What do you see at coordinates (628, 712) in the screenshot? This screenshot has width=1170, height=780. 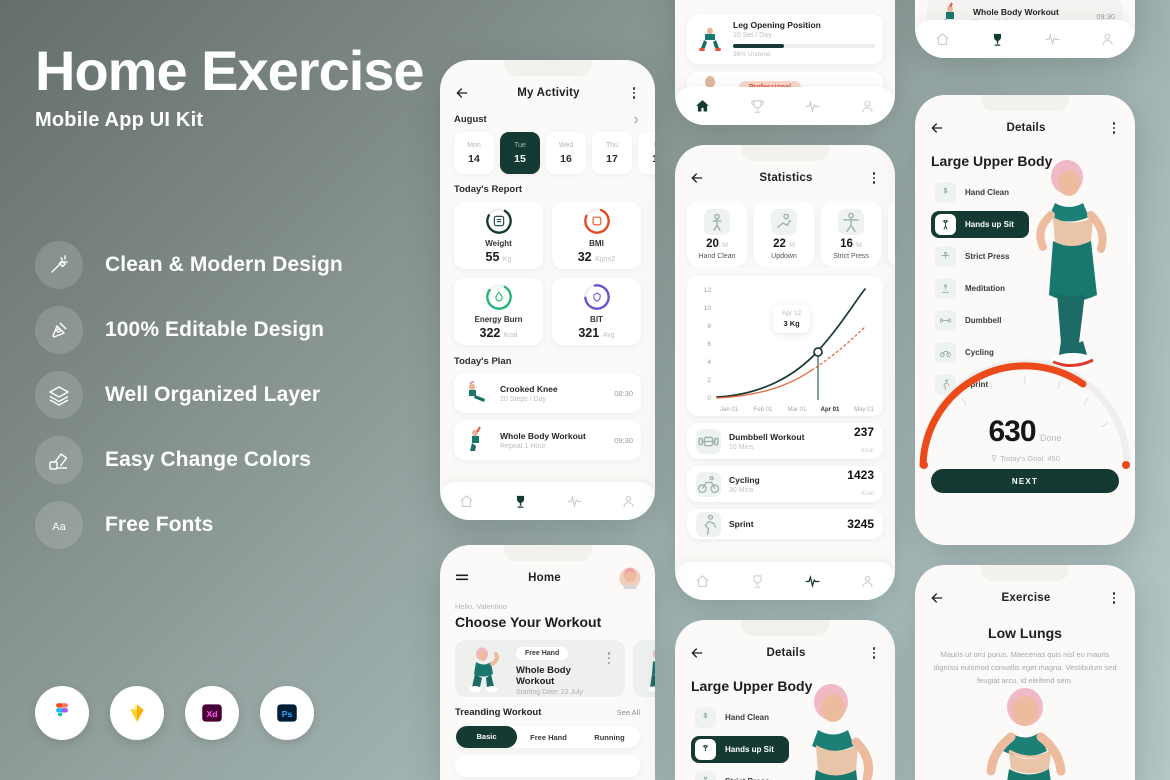 I see `see-all-link: See All` at bounding box center [628, 712].